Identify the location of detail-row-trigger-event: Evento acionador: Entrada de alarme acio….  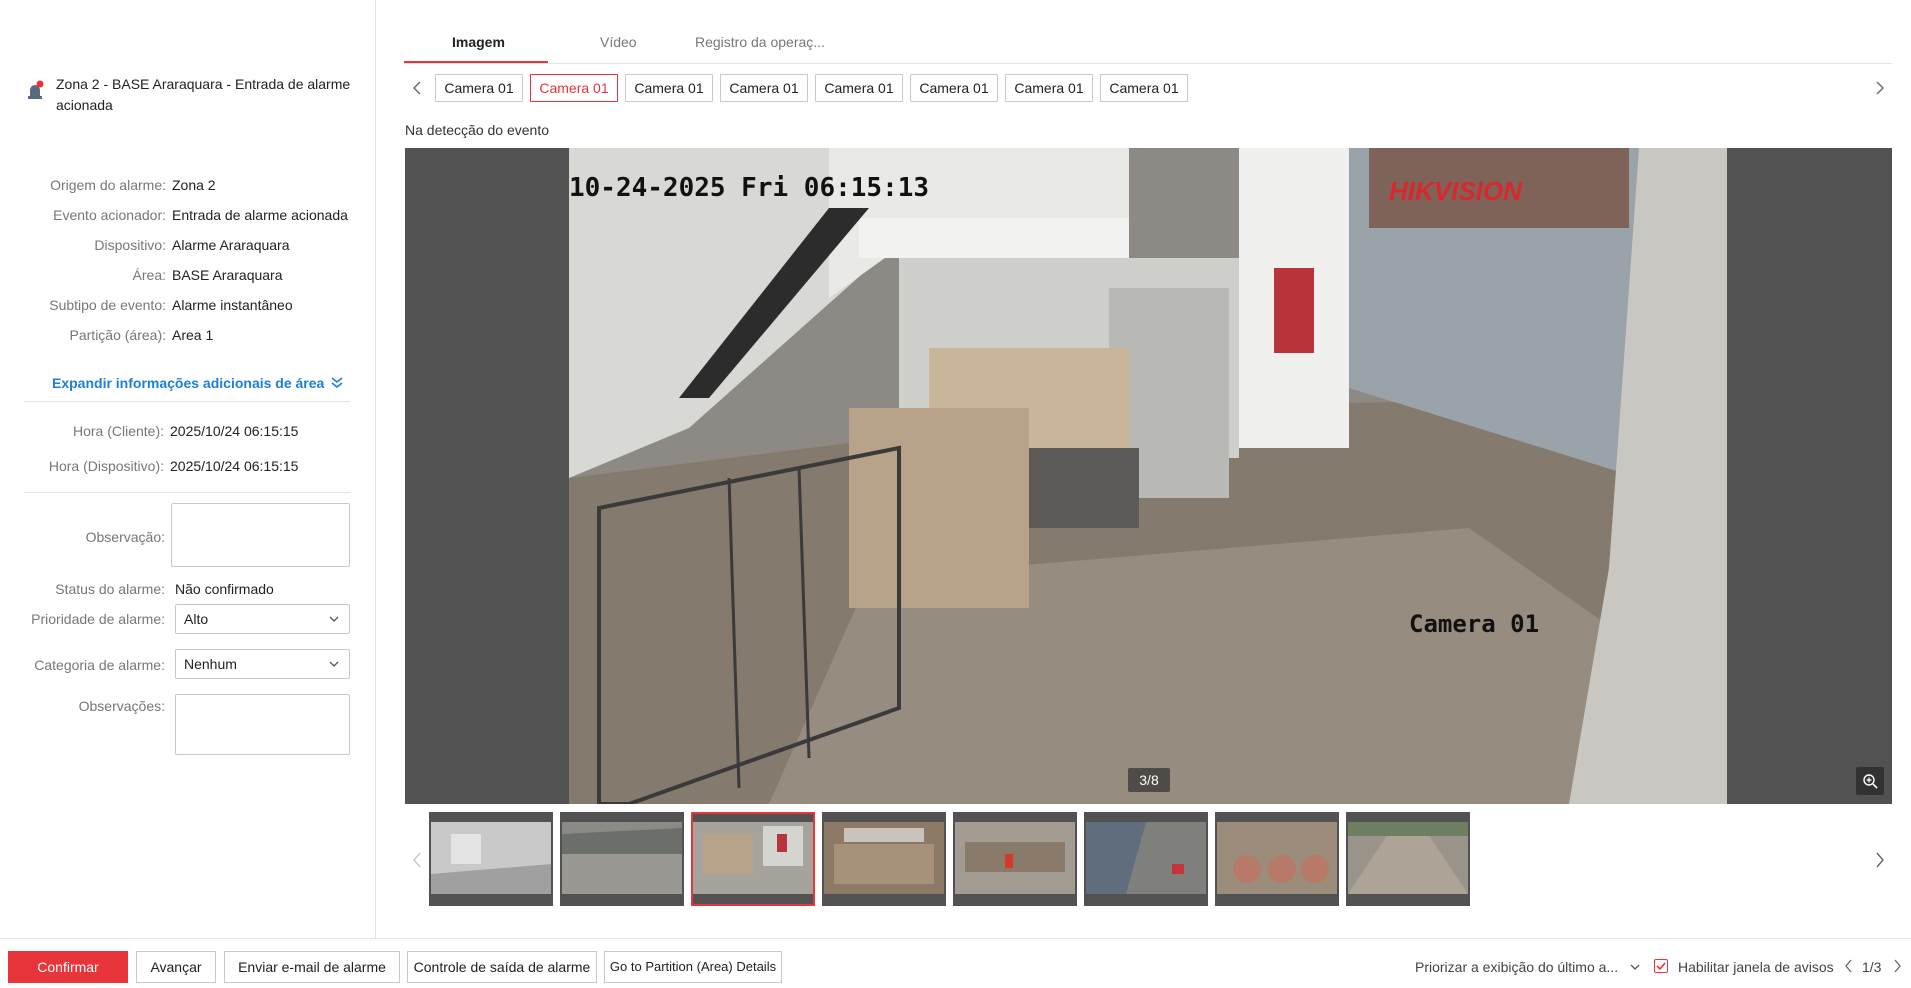
(188, 215).